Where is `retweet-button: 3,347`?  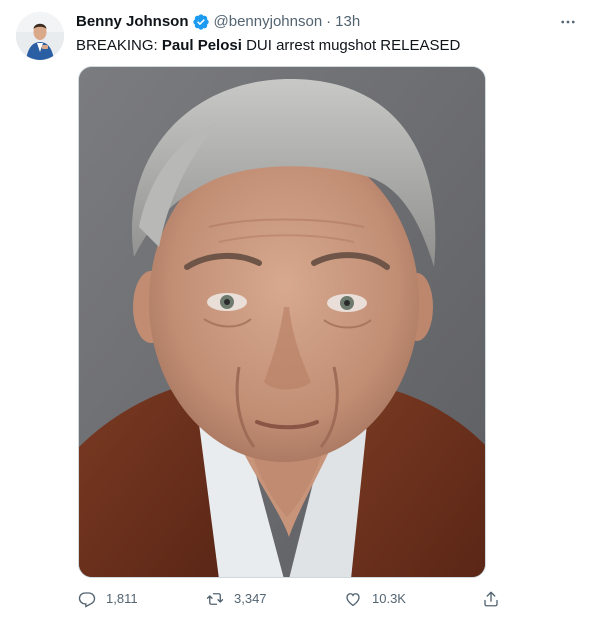
retweet-button: 3,347 is located at coordinates (236, 599).